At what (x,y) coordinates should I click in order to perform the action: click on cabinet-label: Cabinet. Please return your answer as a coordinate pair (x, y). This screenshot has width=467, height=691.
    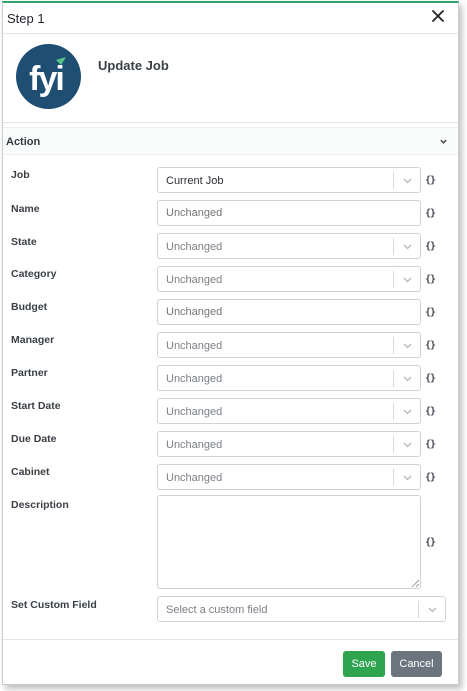
    Looking at the image, I should click on (30, 472).